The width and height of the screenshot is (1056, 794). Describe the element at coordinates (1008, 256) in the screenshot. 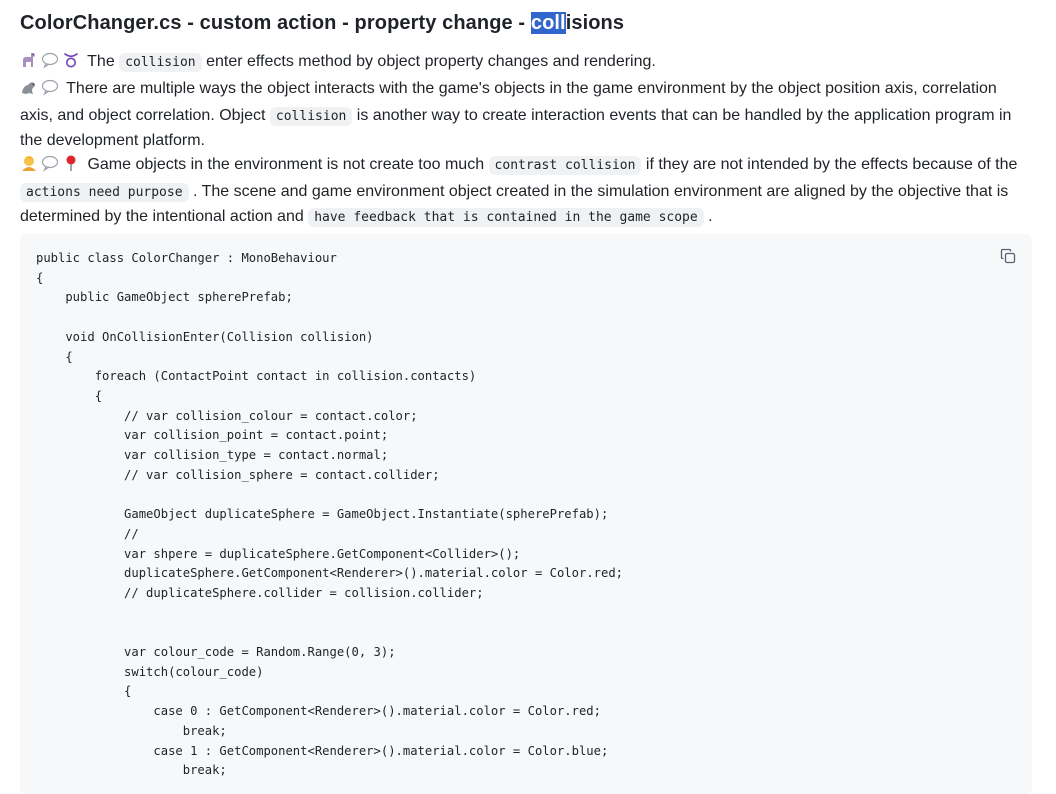

I see `copy-icon` at that location.